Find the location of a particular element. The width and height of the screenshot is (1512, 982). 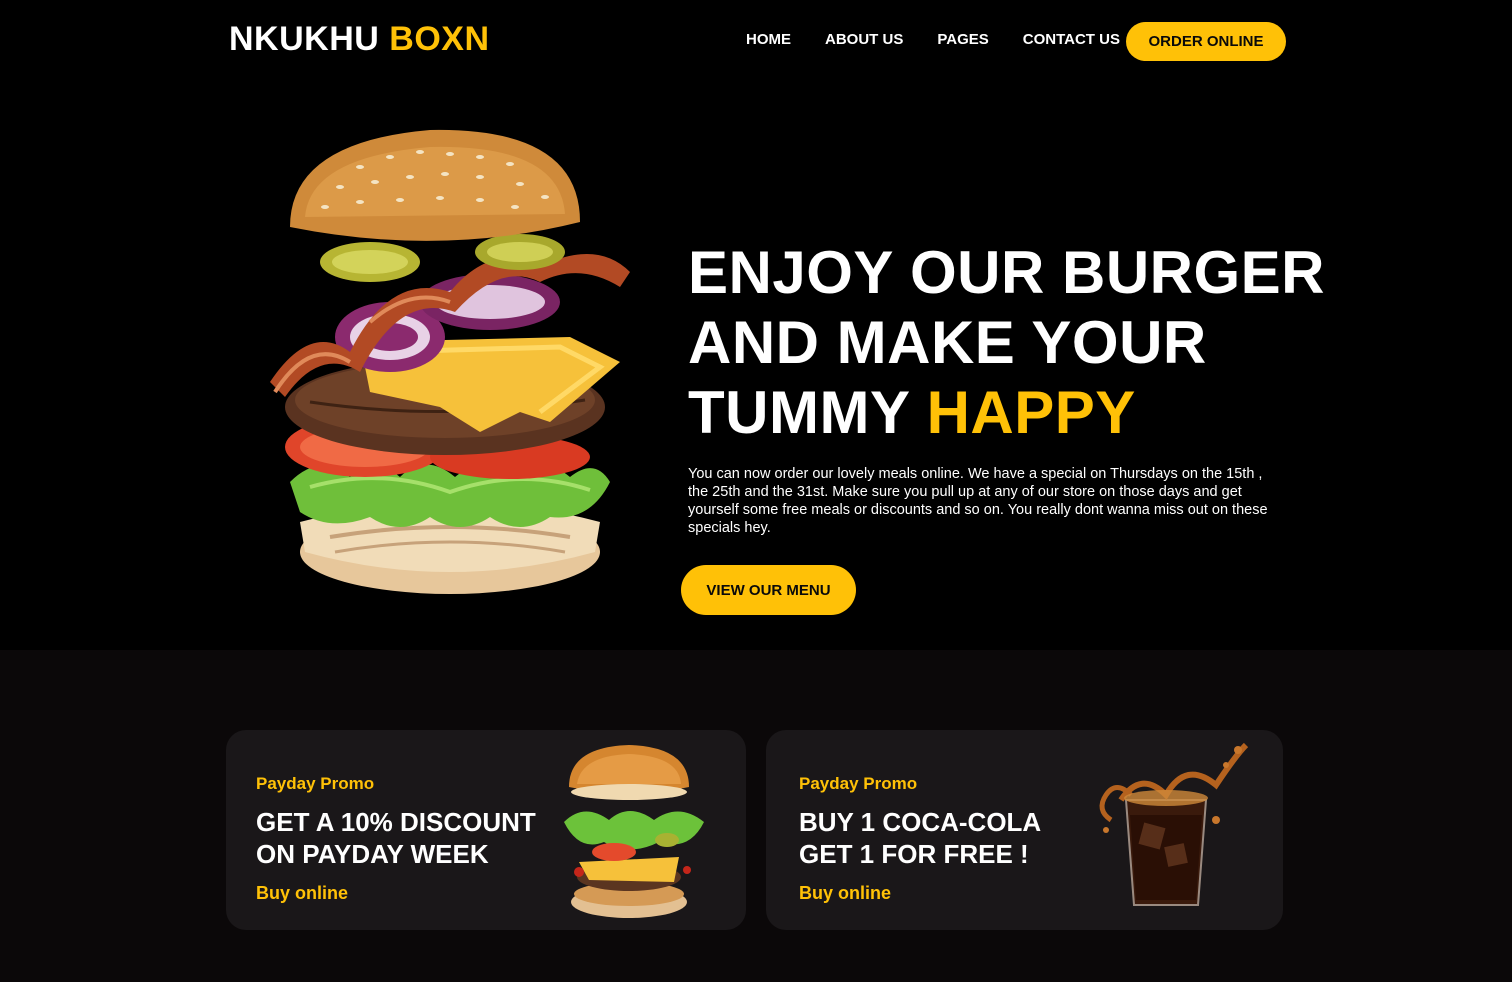

burger-image is located at coordinates (445, 359).